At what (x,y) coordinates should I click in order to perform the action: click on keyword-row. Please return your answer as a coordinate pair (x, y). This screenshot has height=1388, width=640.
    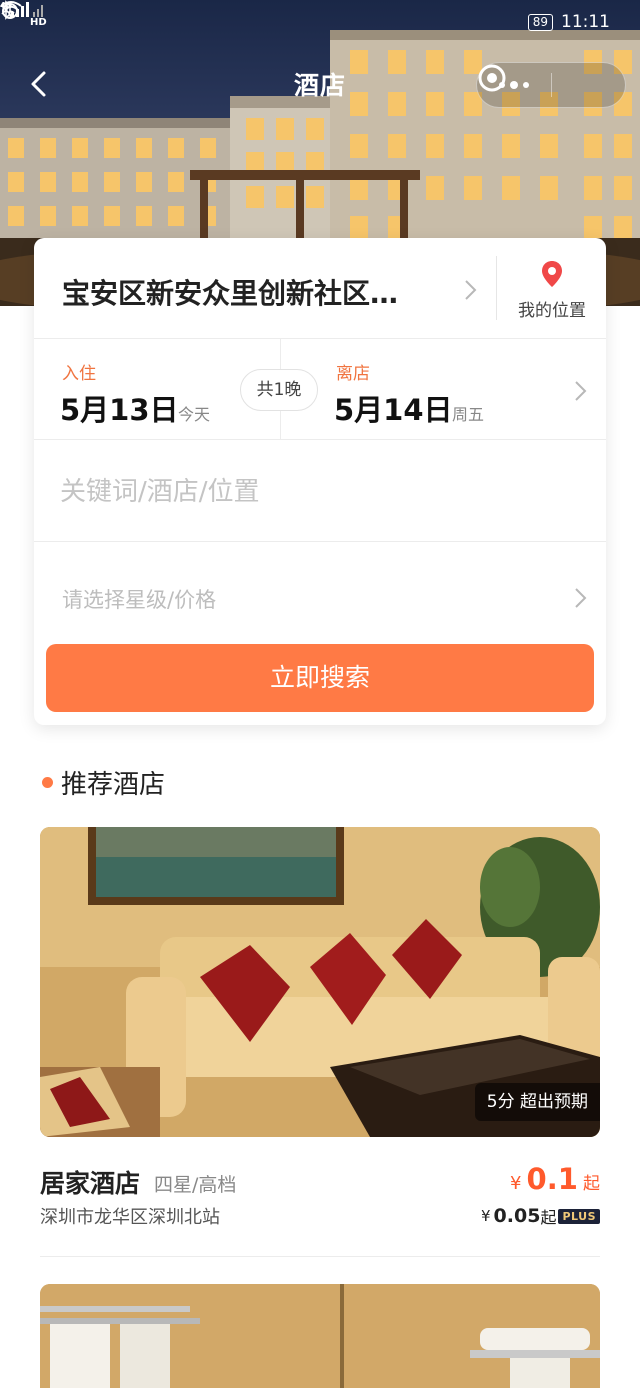
    Looking at the image, I should click on (320, 491).